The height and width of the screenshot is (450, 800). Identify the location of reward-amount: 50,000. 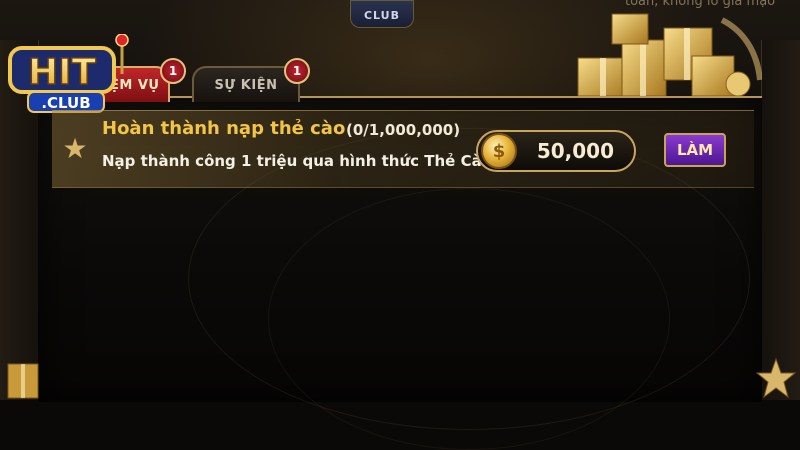
(575, 151).